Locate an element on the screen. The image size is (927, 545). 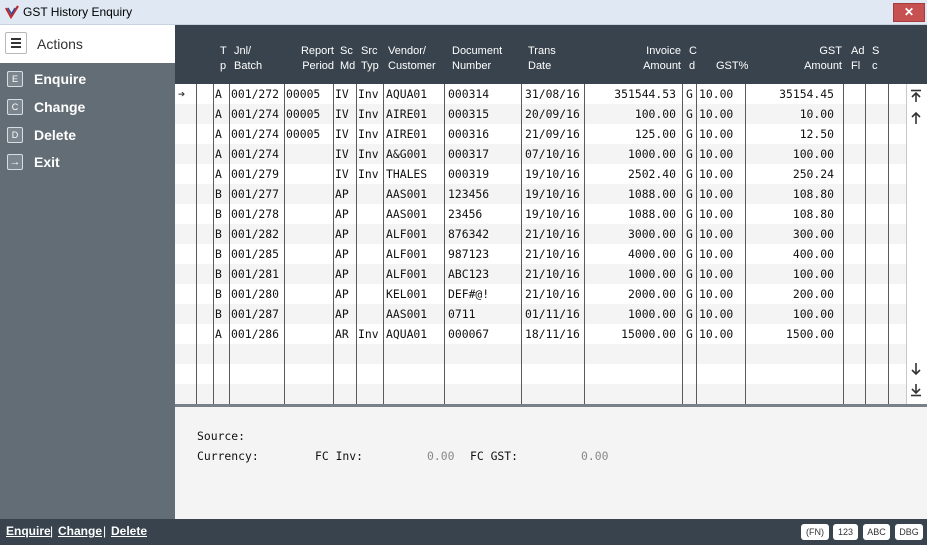
alpha-mode-button: ABC is located at coordinates (876, 532).